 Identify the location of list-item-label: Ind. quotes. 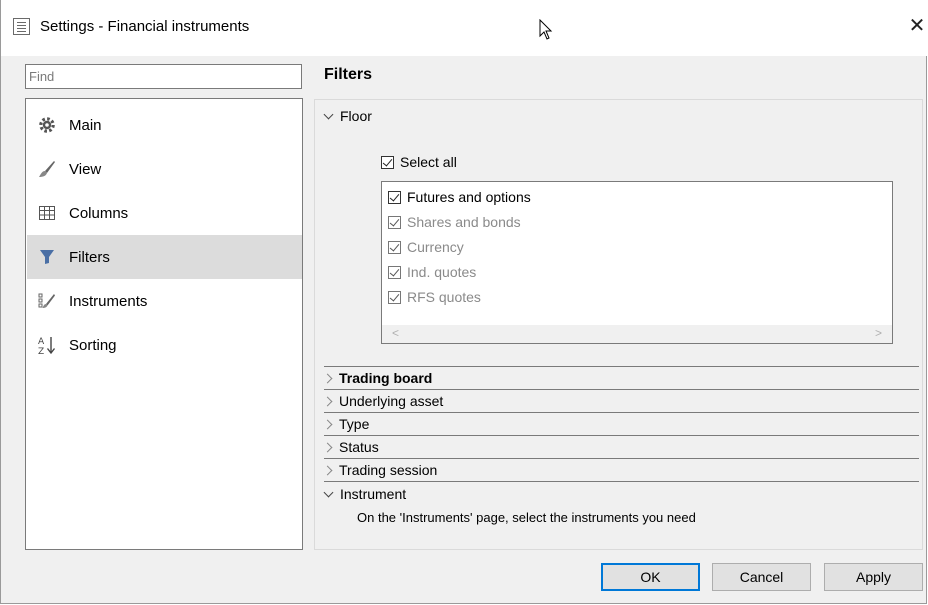
(442, 272).